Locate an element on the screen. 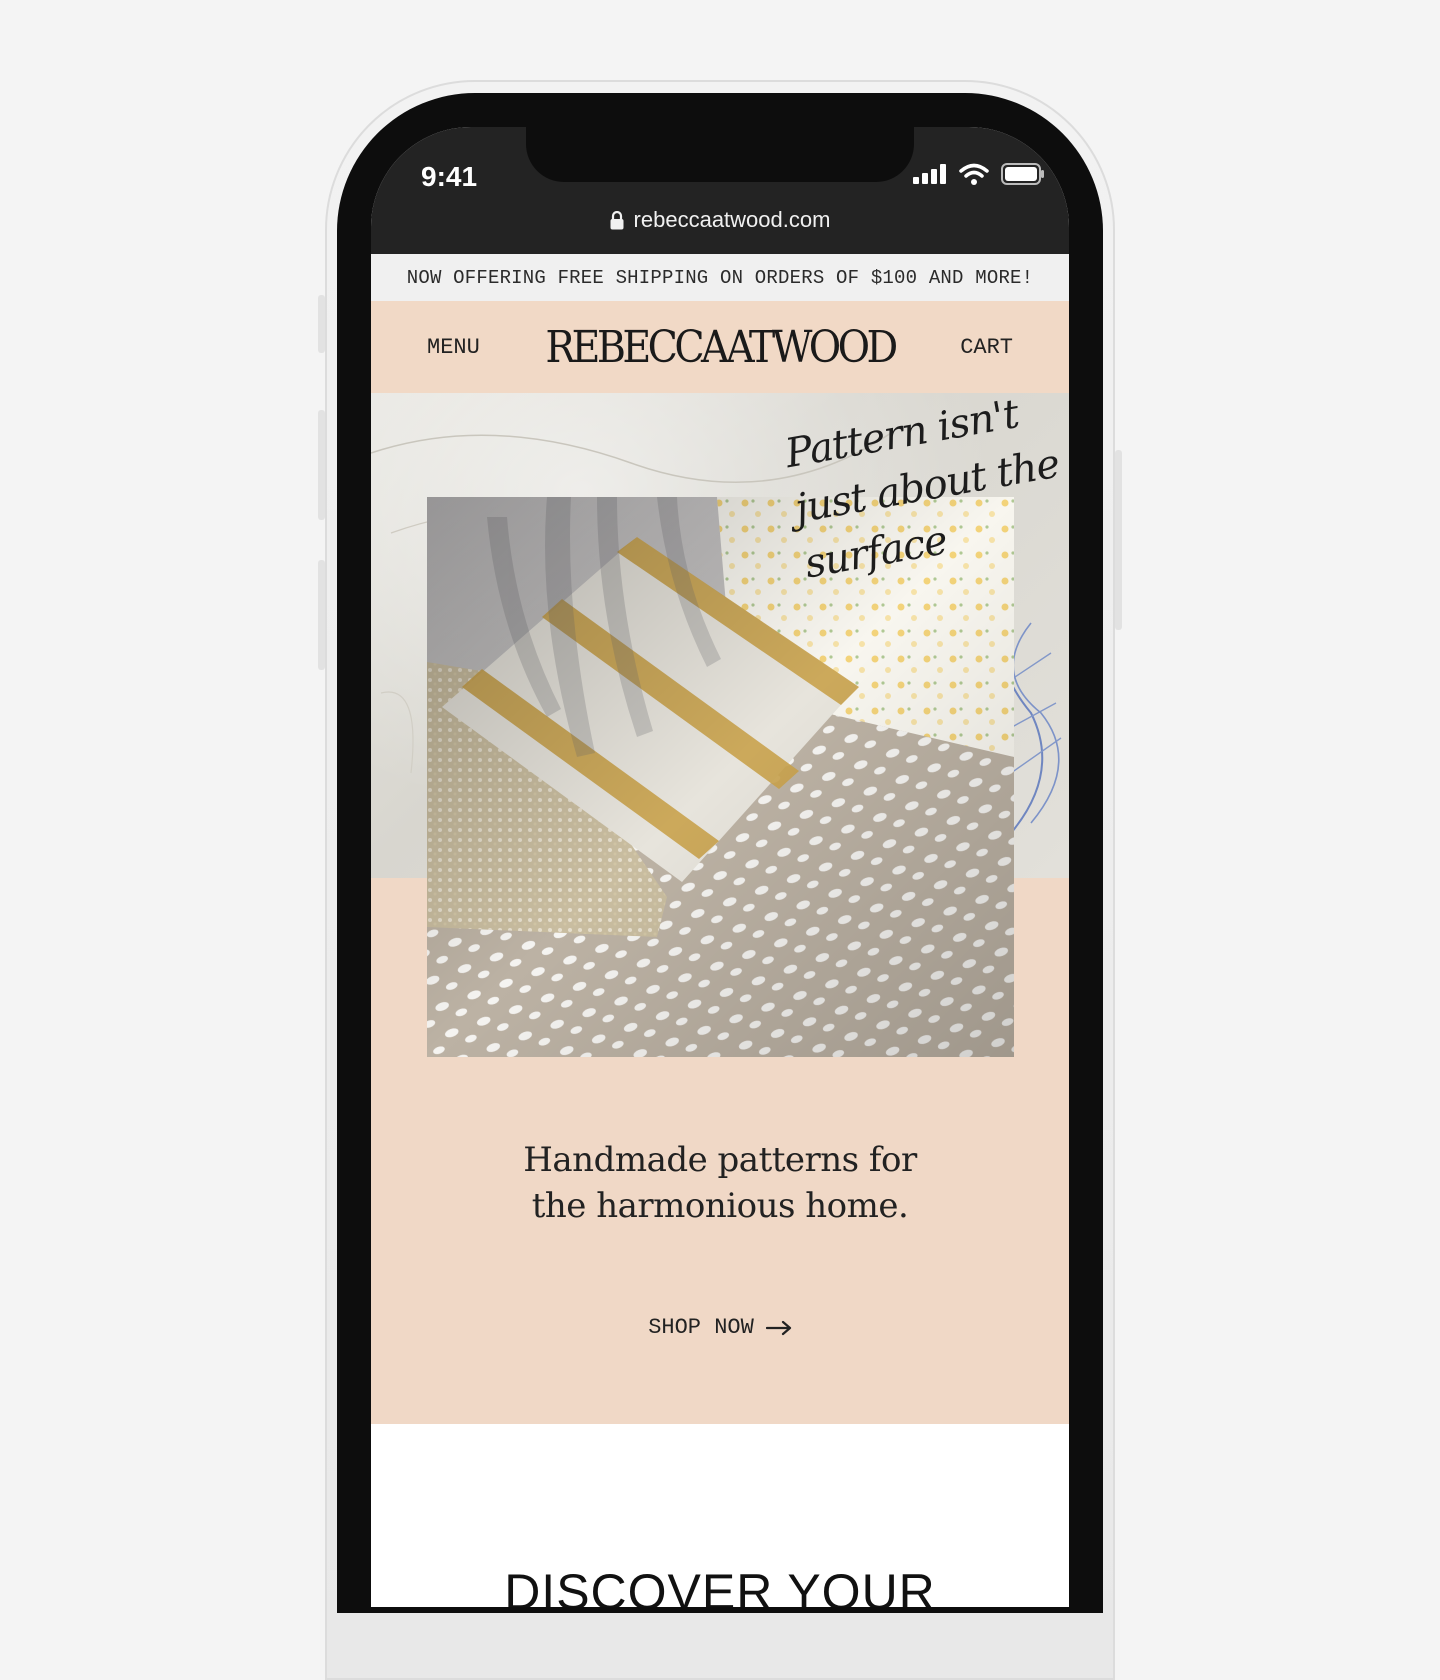 This screenshot has width=1440, height=1680. arrow-right-icon is located at coordinates (778, 1327).